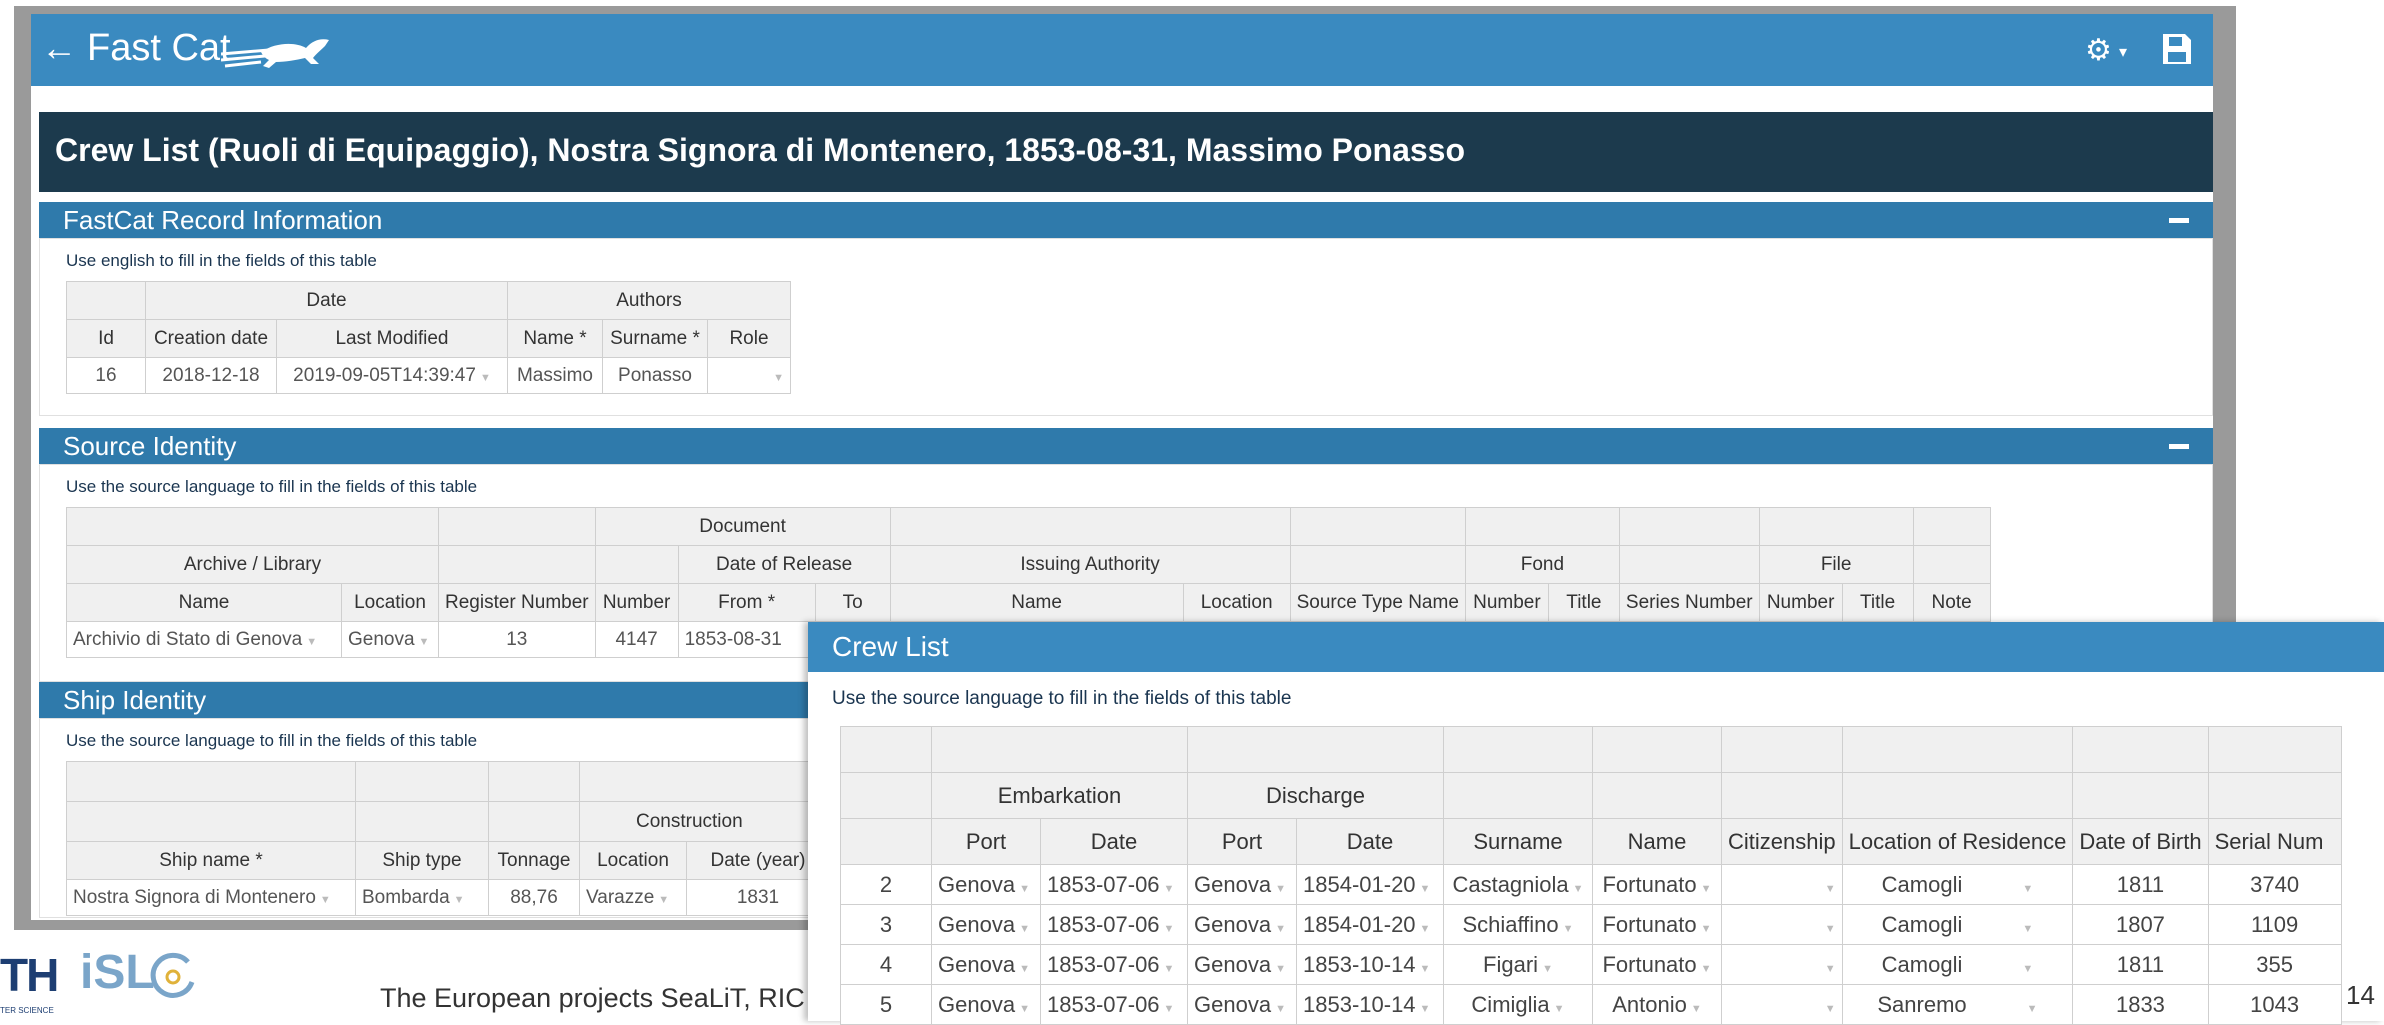  What do you see at coordinates (633, 897) in the screenshot?
I see `cell-construction-location: Varazze ▼` at bounding box center [633, 897].